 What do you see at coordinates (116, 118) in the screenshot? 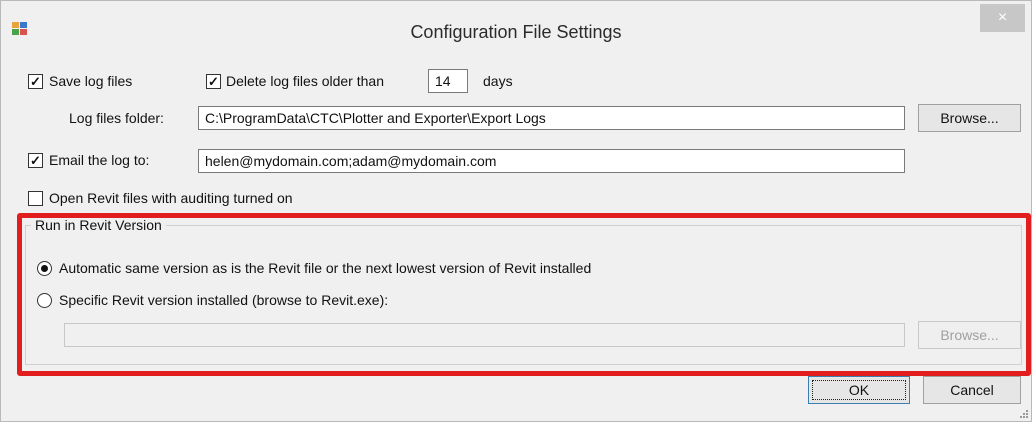
I see `log-folder-label: Log files folder:` at bounding box center [116, 118].